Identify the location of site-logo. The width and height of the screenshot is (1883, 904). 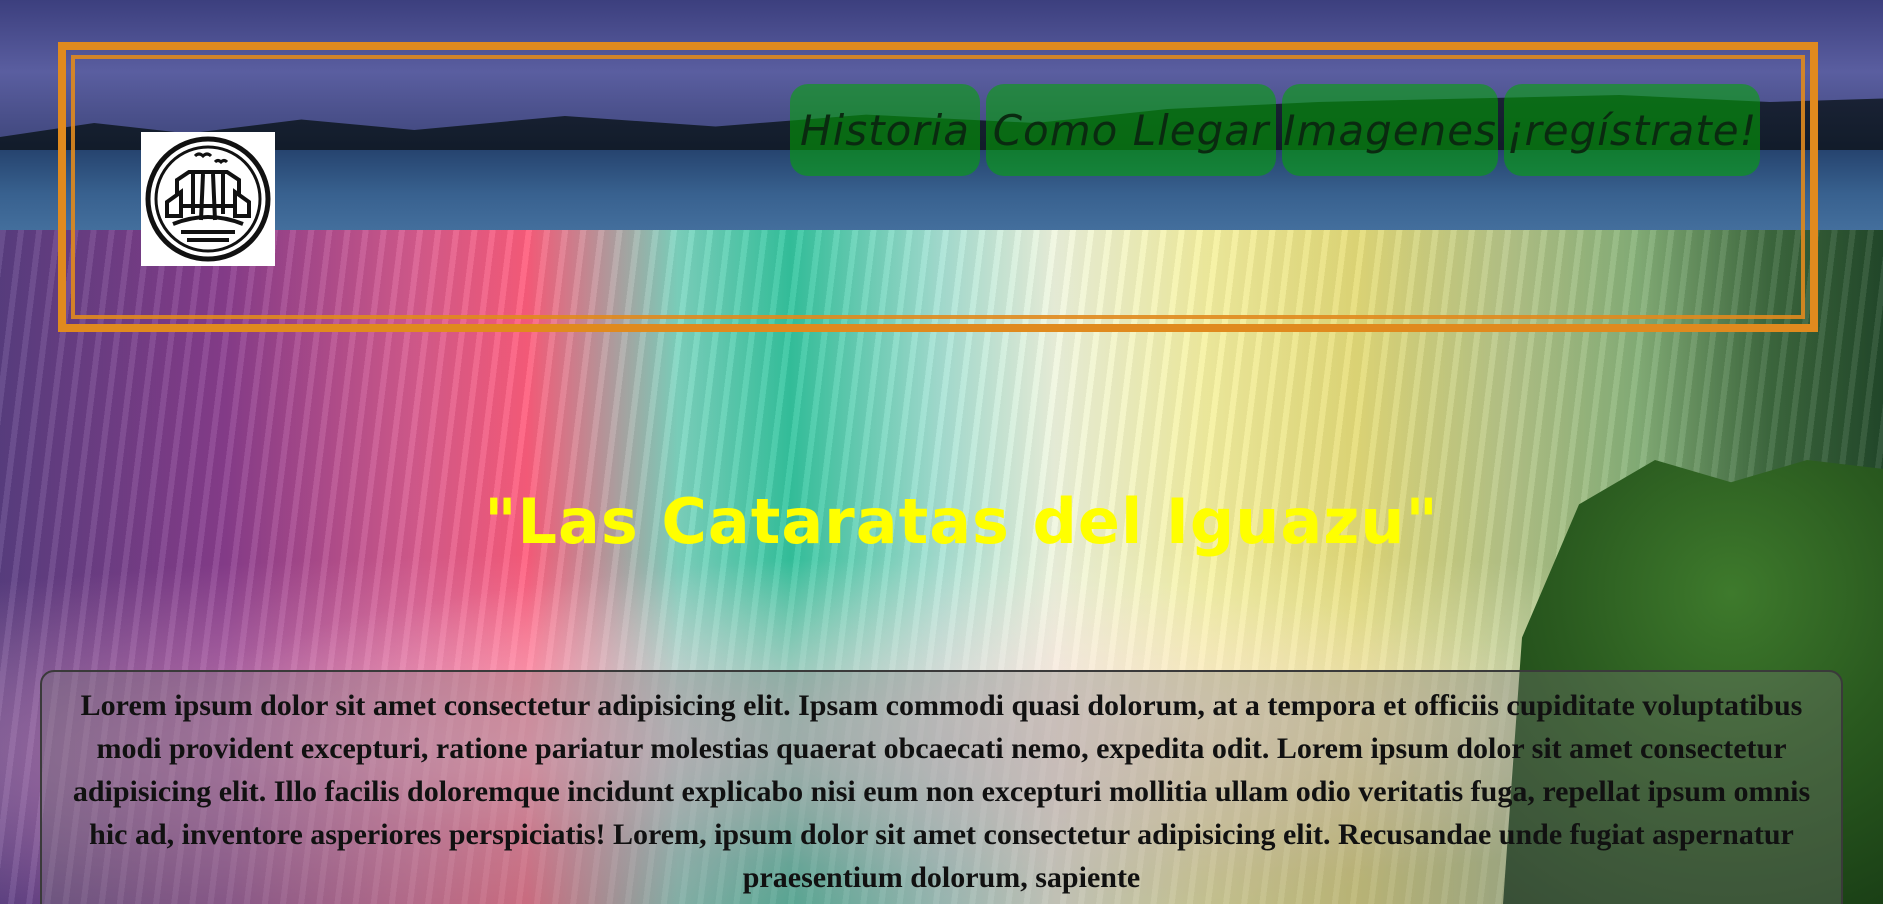
(208, 199).